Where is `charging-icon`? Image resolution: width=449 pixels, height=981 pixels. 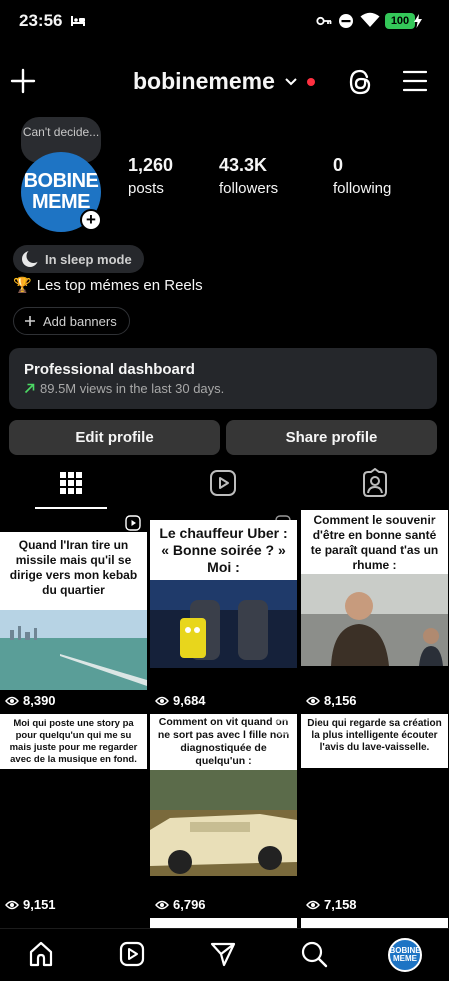
charging-icon is located at coordinates (418, 21).